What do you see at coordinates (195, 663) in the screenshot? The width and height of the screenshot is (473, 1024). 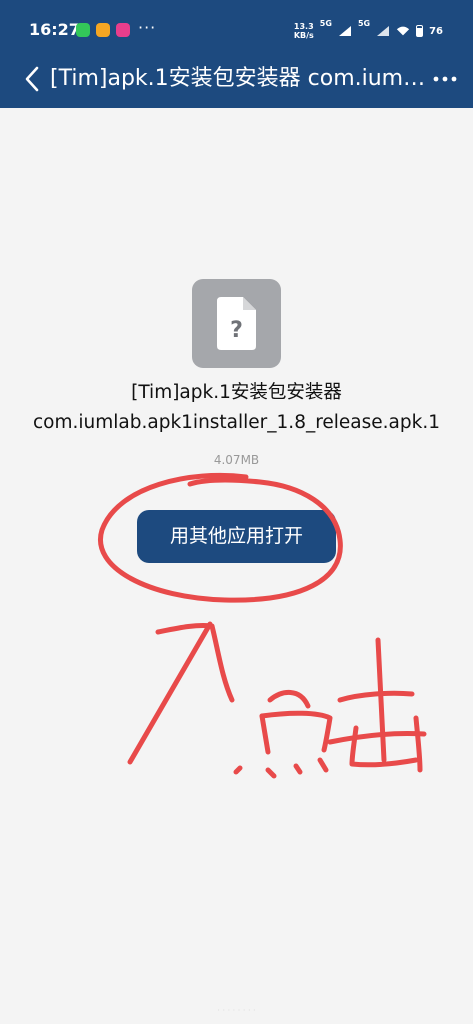 I see `annotation-arrowhead` at bounding box center [195, 663].